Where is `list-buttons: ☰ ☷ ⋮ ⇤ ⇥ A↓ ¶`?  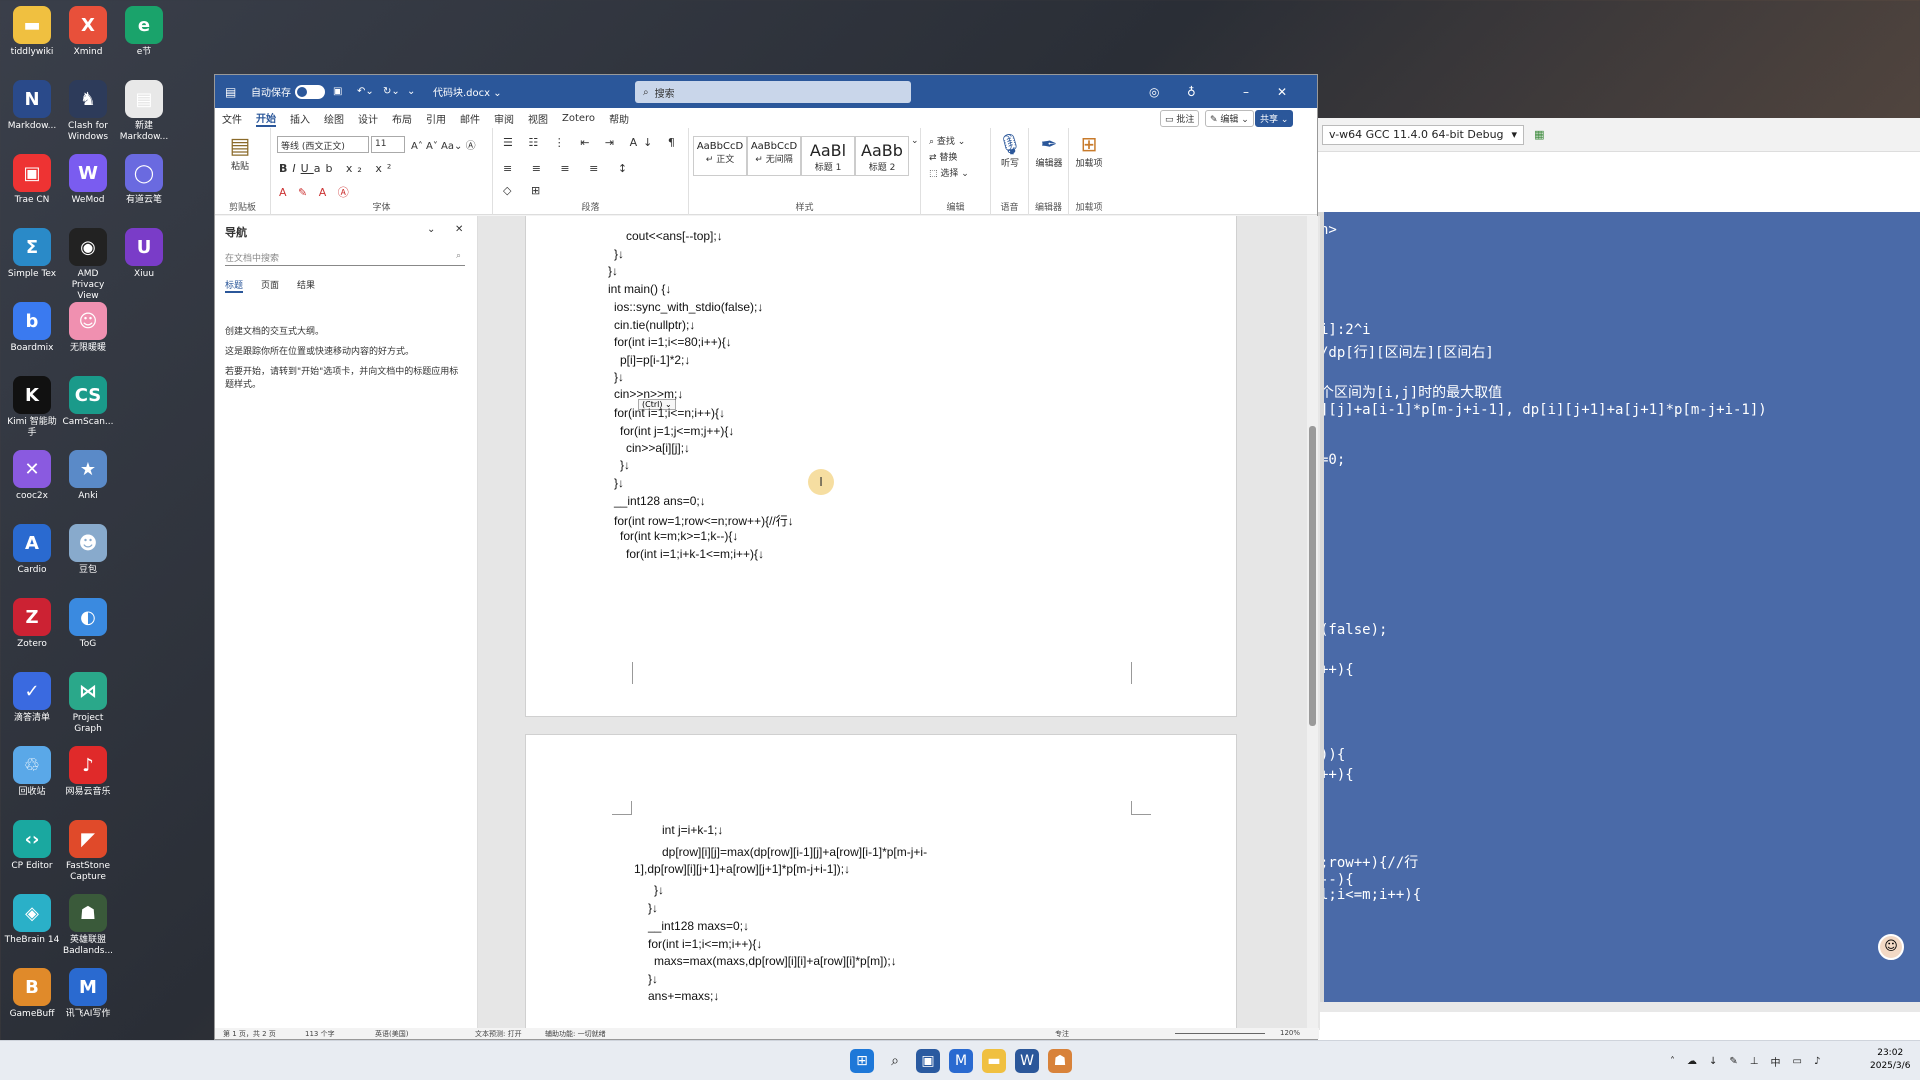 list-buttons: ☰ ☷ ⋮ ⇤ ⇥ A↓ ¶ is located at coordinates (592, 142).